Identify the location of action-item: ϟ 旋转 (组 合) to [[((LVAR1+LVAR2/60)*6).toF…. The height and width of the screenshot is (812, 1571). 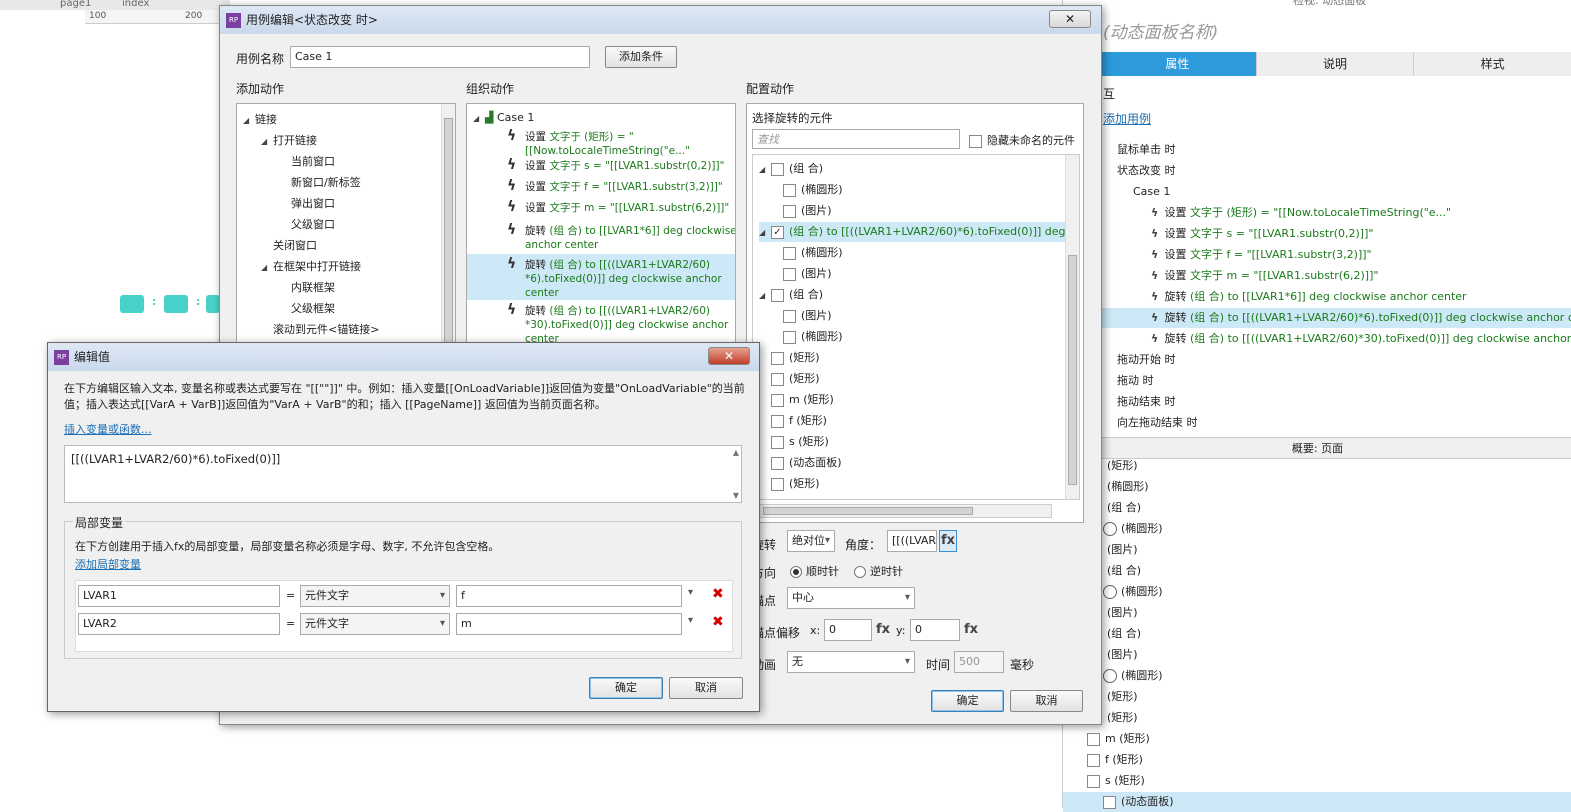
(1335, 318).